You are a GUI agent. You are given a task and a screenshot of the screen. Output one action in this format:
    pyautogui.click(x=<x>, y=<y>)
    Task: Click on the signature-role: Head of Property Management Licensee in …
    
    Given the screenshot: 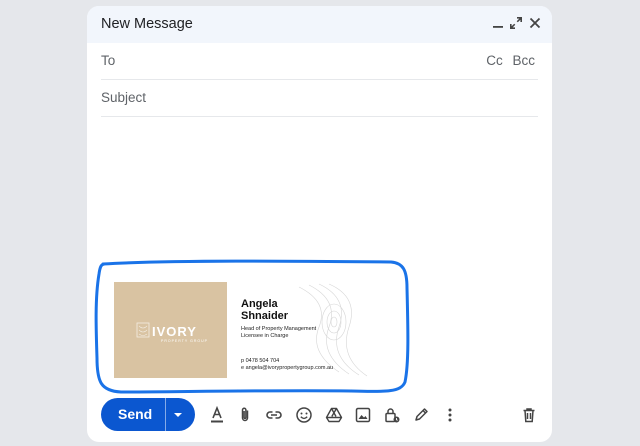 What is the action you would take?
    pyautogui.click(x=296, y=333)
    